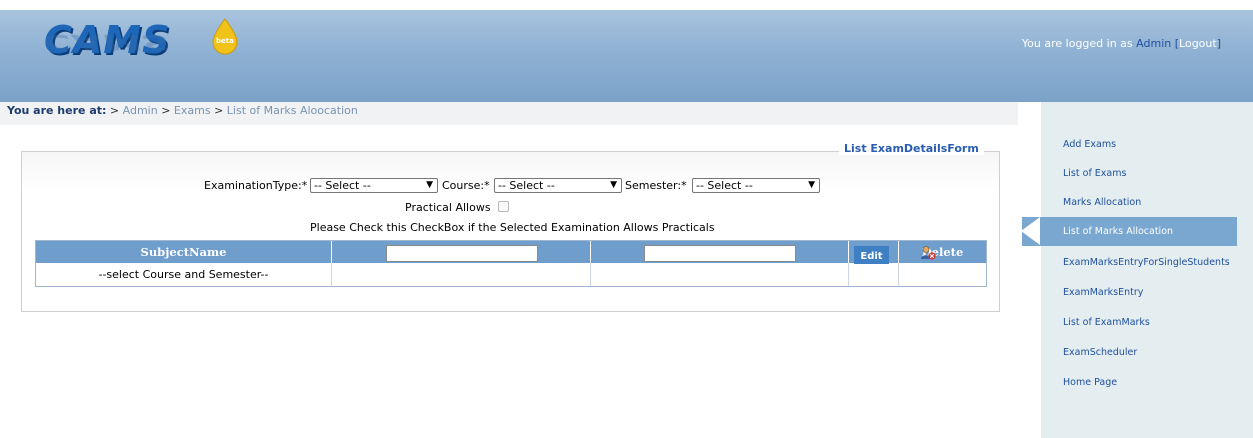  Describe the element at coordinates (462, 253) in the screenshot. I see `maximum-marks-input` at that location.